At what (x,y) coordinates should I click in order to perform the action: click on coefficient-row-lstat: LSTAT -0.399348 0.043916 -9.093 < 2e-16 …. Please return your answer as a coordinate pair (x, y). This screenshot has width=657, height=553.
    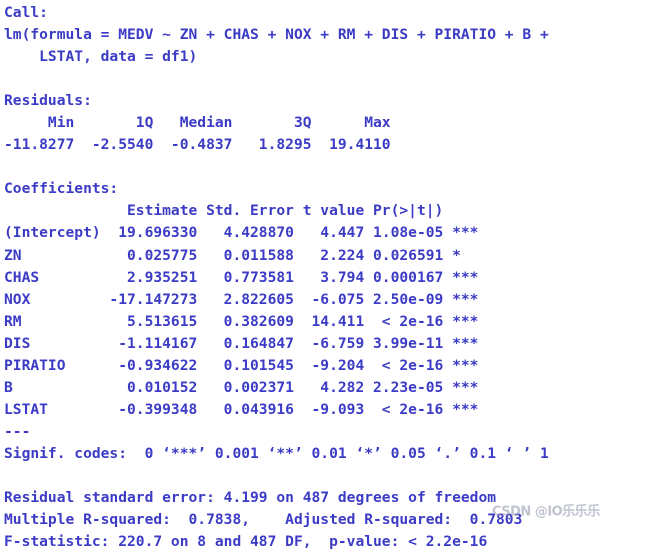
    Looking at the image, I should click on (241, 409).